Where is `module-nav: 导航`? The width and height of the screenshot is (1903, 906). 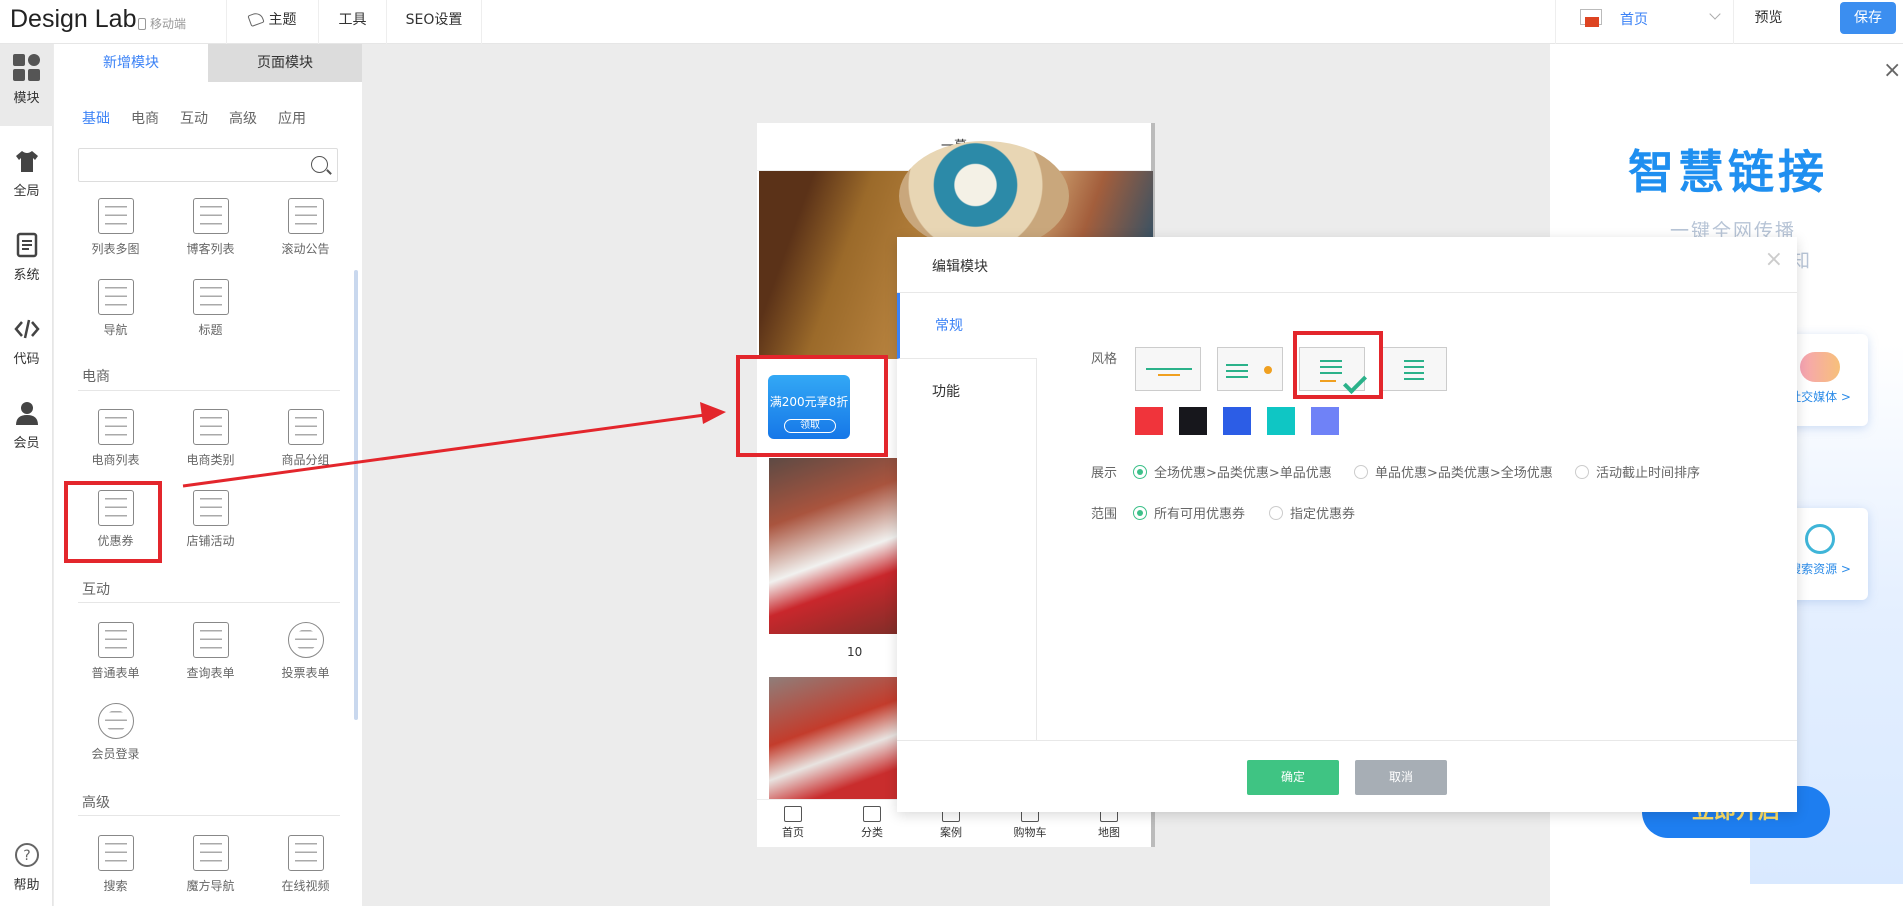
module-nav: 导航 is located at coordinates (115, 308).